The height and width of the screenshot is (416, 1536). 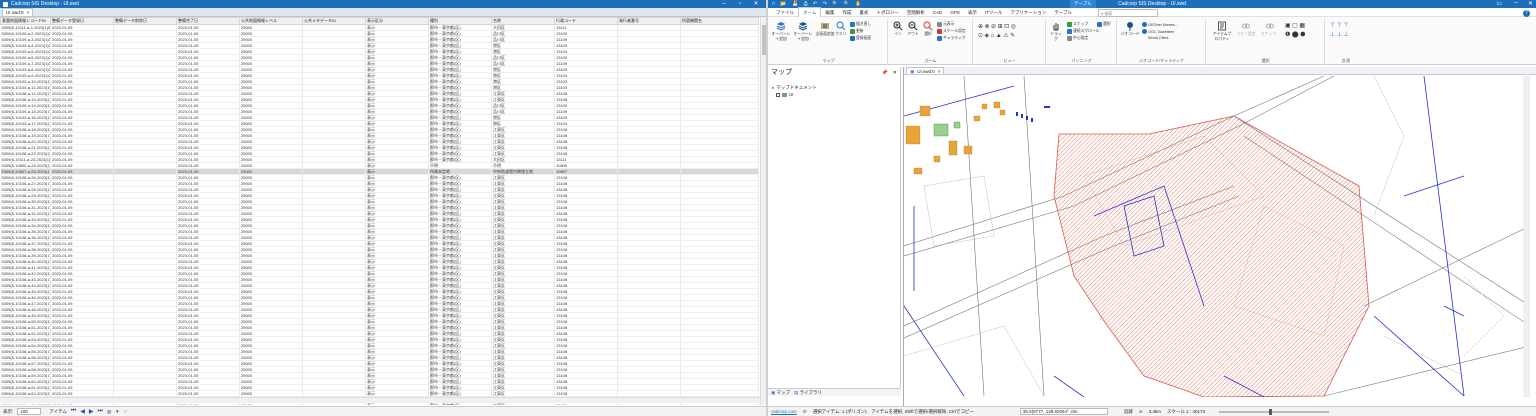 What do you see at coordinates (397, 21) in the screenshot?
I see `column-header: 表示区分` at bounding box center [397, 21].